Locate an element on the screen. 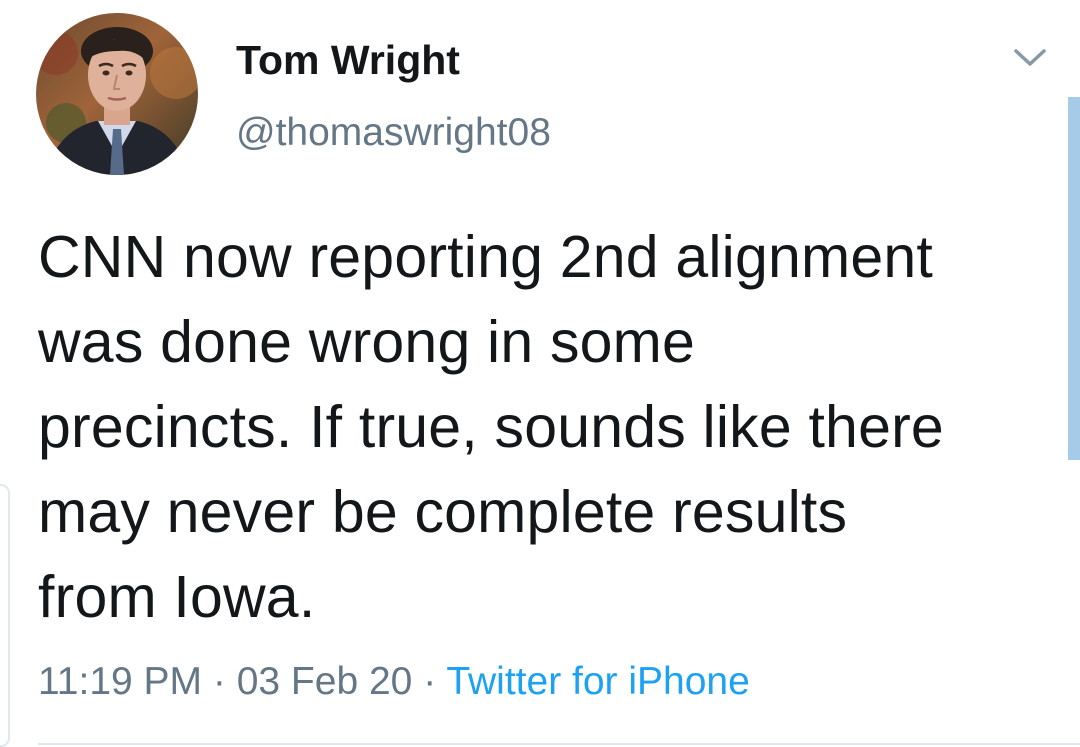 Image resolution: width=1080 pixels, height=747 pixels. scroll-indicator is located at coordinates (1074, 278).